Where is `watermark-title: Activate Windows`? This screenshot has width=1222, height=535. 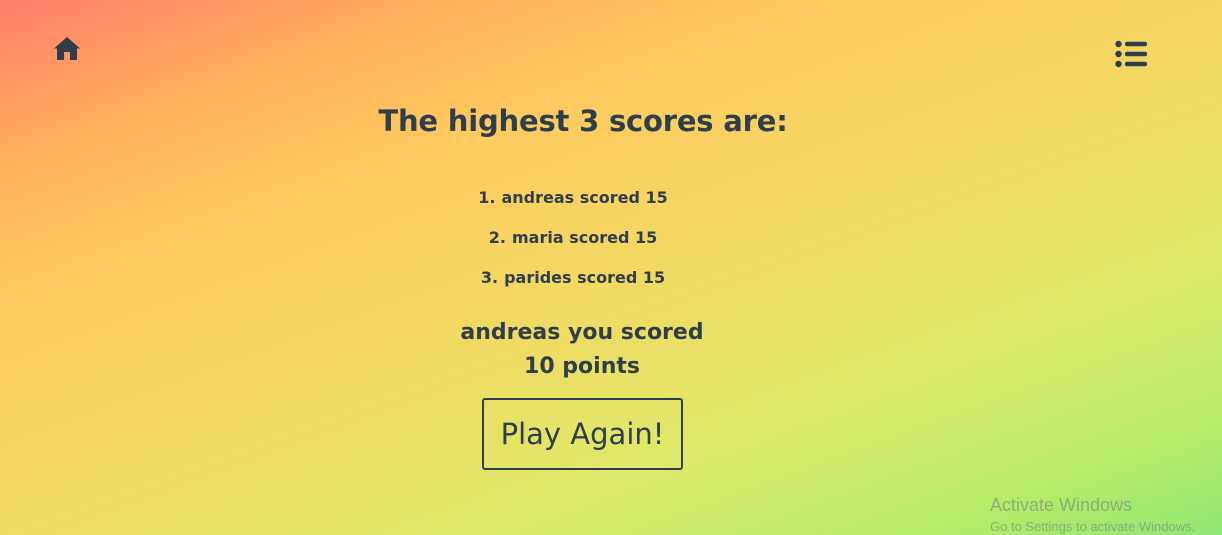 watermark-title: Activate Windows is located at coordinates (1061, 505).